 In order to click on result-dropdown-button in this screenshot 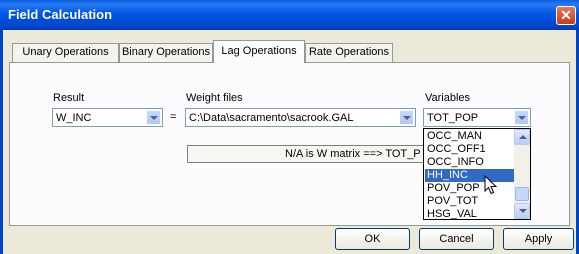, I will do `click(153, 117)`.